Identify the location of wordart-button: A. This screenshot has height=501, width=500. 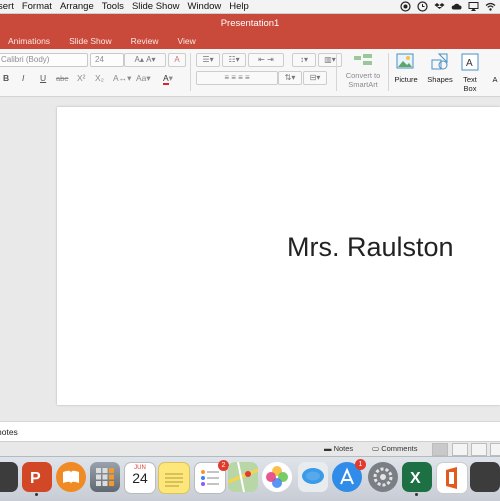
(495, 79).